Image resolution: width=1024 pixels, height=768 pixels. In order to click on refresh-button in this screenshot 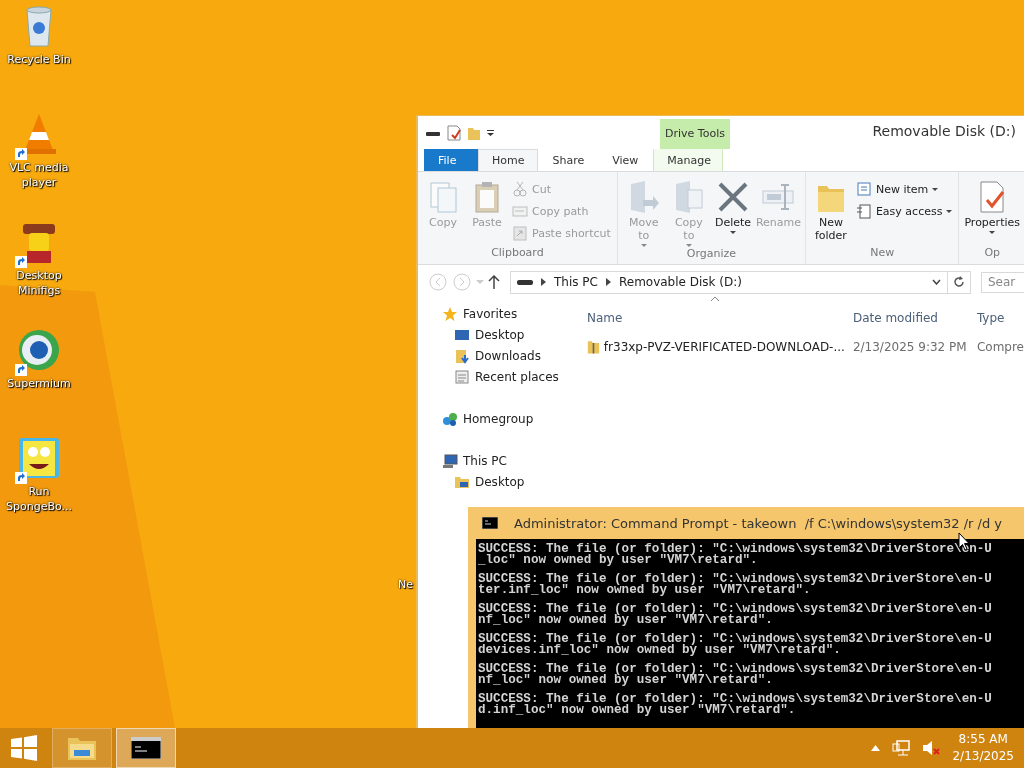, I will do `click(959, 282)`.